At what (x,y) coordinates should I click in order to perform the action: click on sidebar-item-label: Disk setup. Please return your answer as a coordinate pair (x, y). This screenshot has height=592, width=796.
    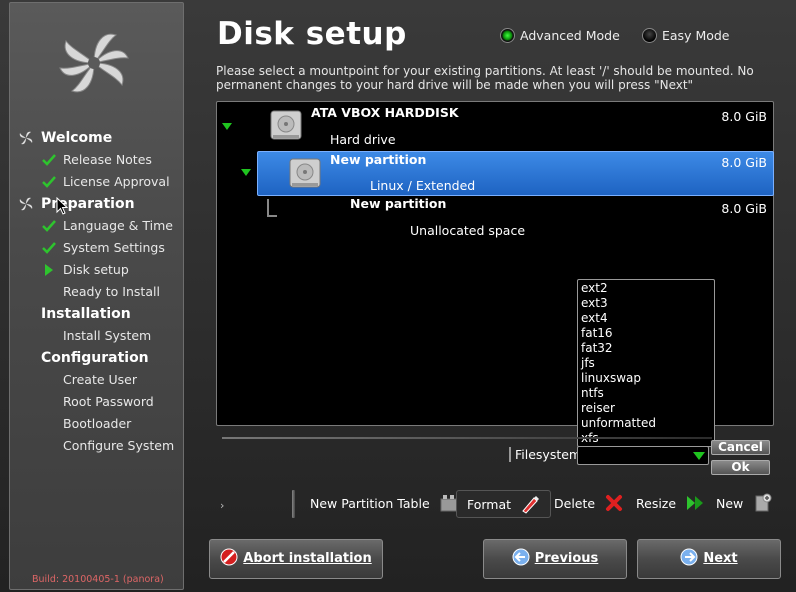
    Looking at the image, I should click on (96, 269).